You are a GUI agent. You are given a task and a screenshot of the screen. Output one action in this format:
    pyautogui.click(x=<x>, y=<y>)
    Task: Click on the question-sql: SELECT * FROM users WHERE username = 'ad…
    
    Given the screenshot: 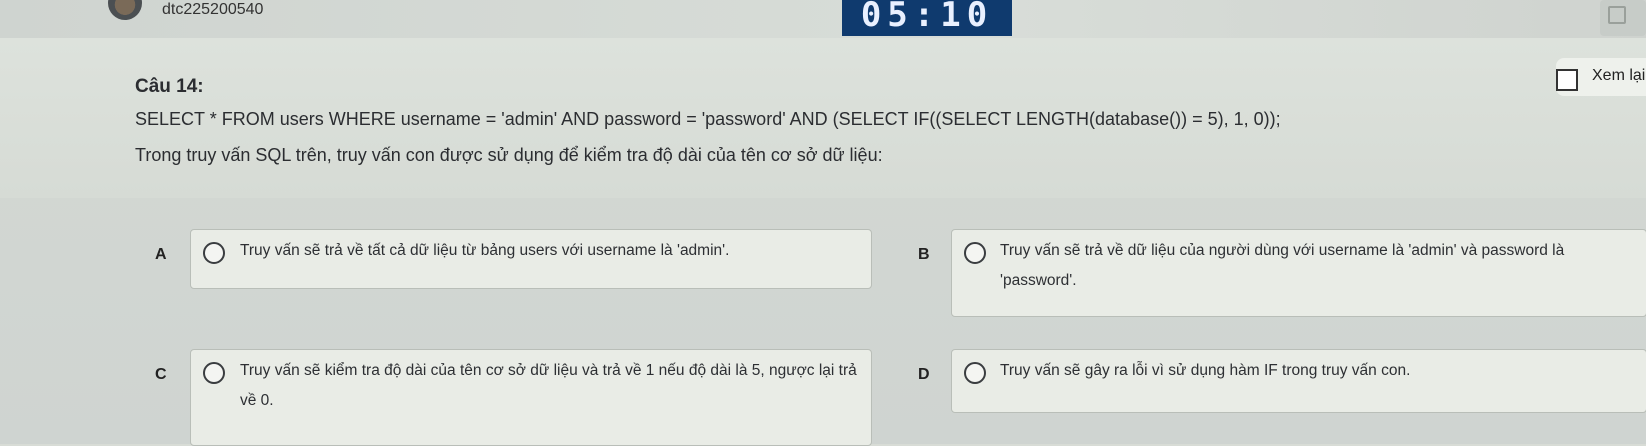 What is the action you would take?
    pyautogui.click(x=708, y=119)
    